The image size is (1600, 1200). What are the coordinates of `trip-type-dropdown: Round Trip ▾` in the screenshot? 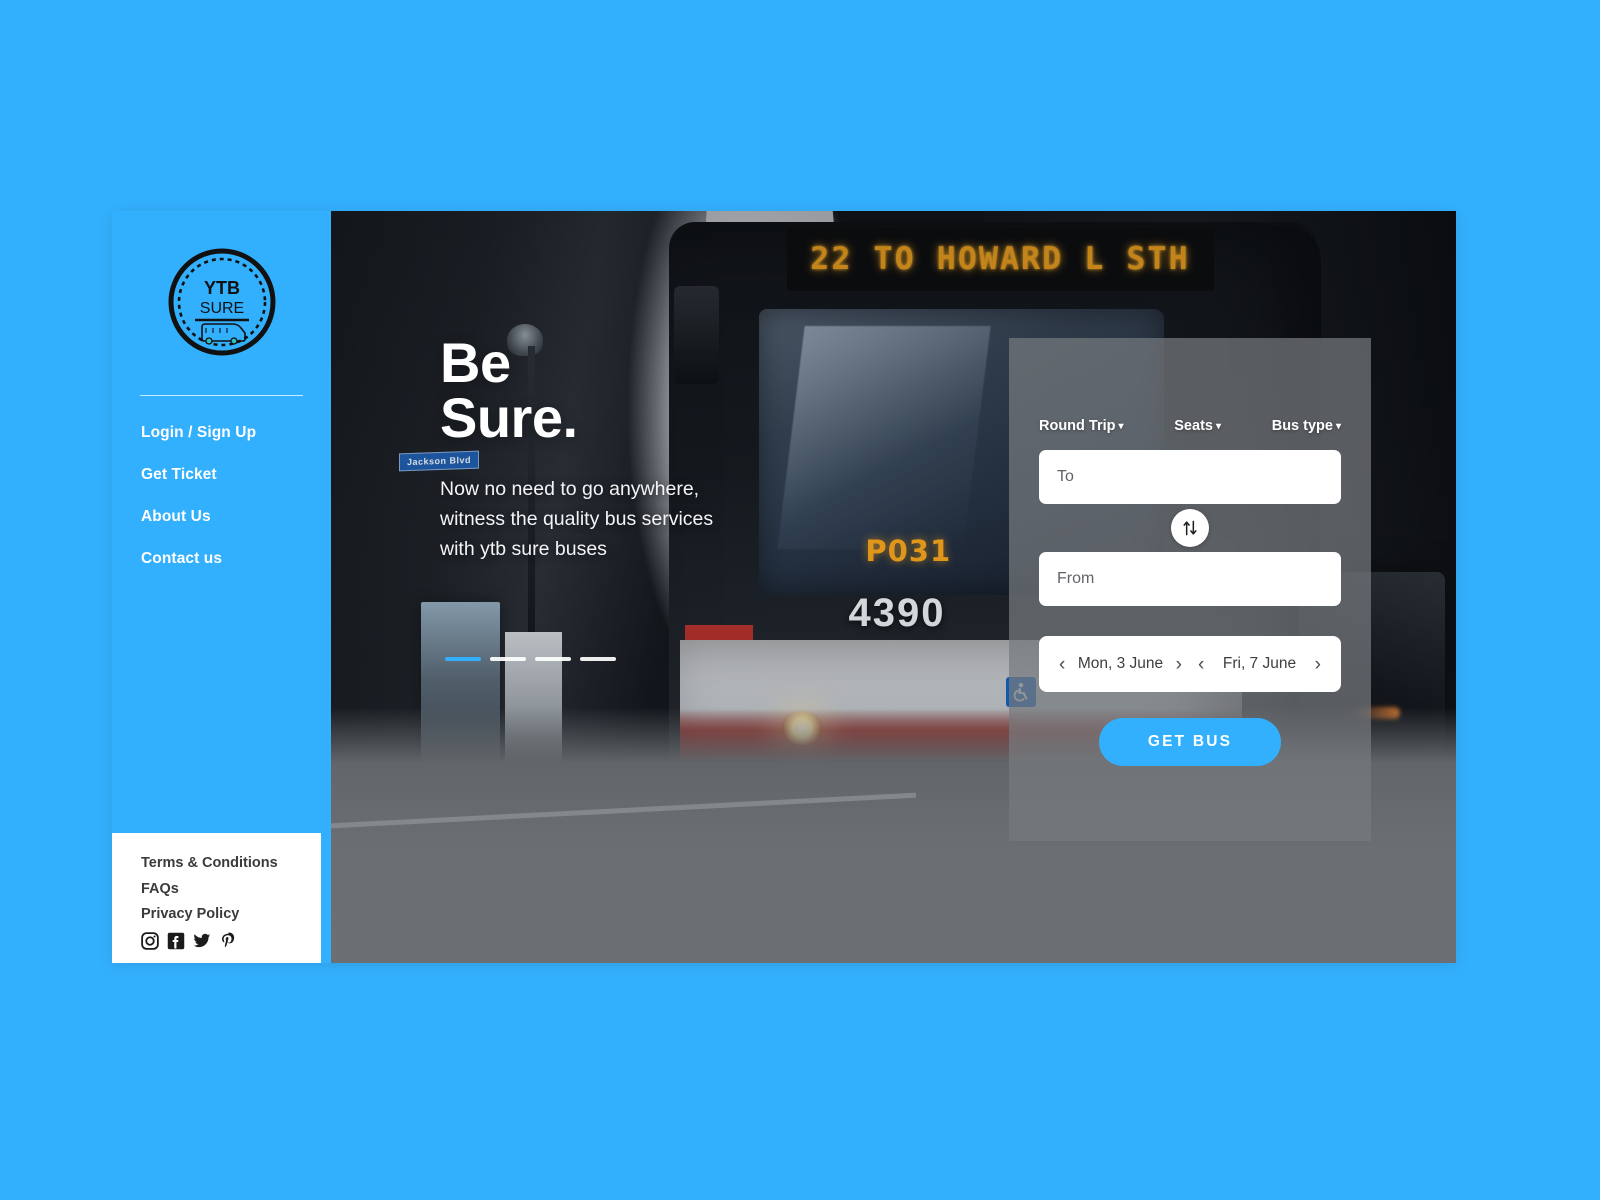 It's located at (1081, 426).